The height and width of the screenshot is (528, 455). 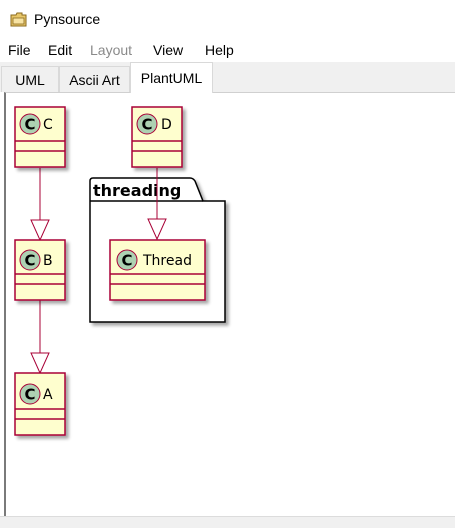 What do you see at coordinates (157, 270) in the screenshot?
I see `class-thread: C Thread` at bounding box center [157, 270].